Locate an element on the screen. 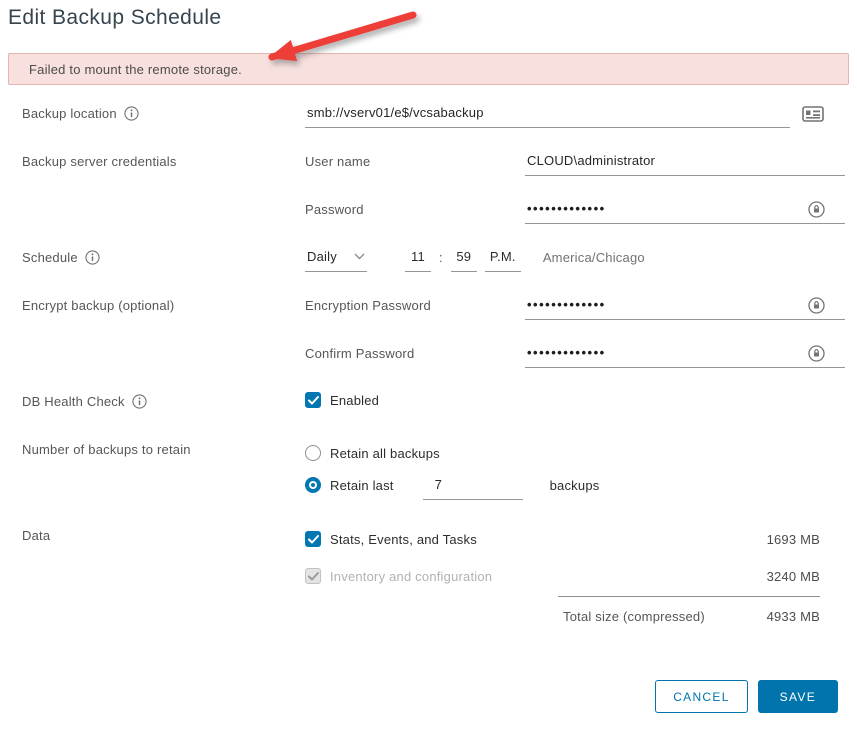 This screenshot has width=857, height=730. encryption-password-subrow: Encryption Password ••••••••••••• is located at coordinates (575, 313).